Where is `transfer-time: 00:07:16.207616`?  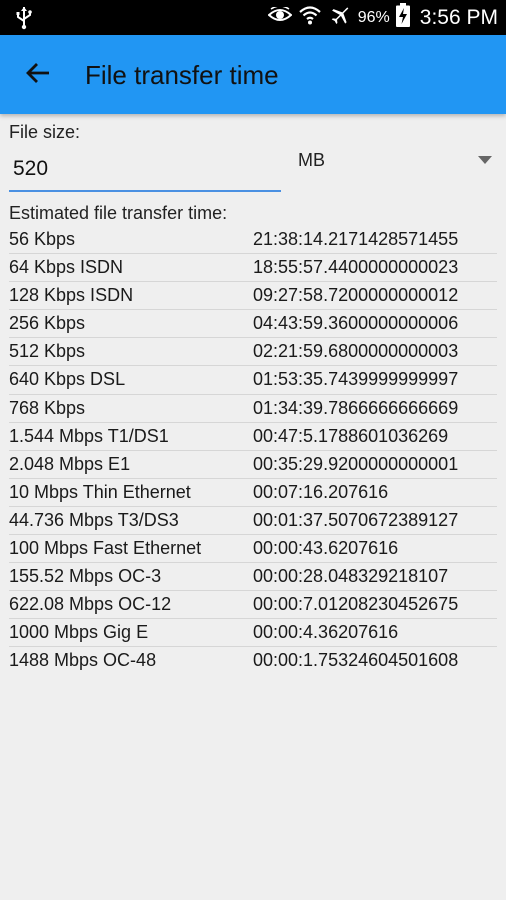
transfer-time: 00:07:16.207616 is located at coordinates (321, 491).